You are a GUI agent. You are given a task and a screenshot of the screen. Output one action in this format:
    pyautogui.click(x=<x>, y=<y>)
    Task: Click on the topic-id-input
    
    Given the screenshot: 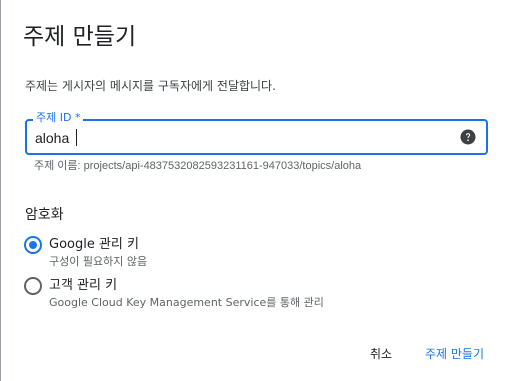 What is the action you would take?
    pyautogui.click(x=240, y=138)
    